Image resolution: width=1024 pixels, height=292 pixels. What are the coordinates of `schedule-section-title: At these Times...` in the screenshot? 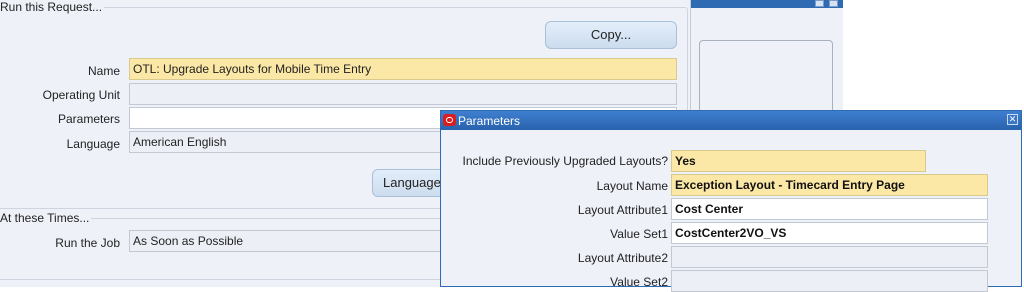 It's located at (46, 218).